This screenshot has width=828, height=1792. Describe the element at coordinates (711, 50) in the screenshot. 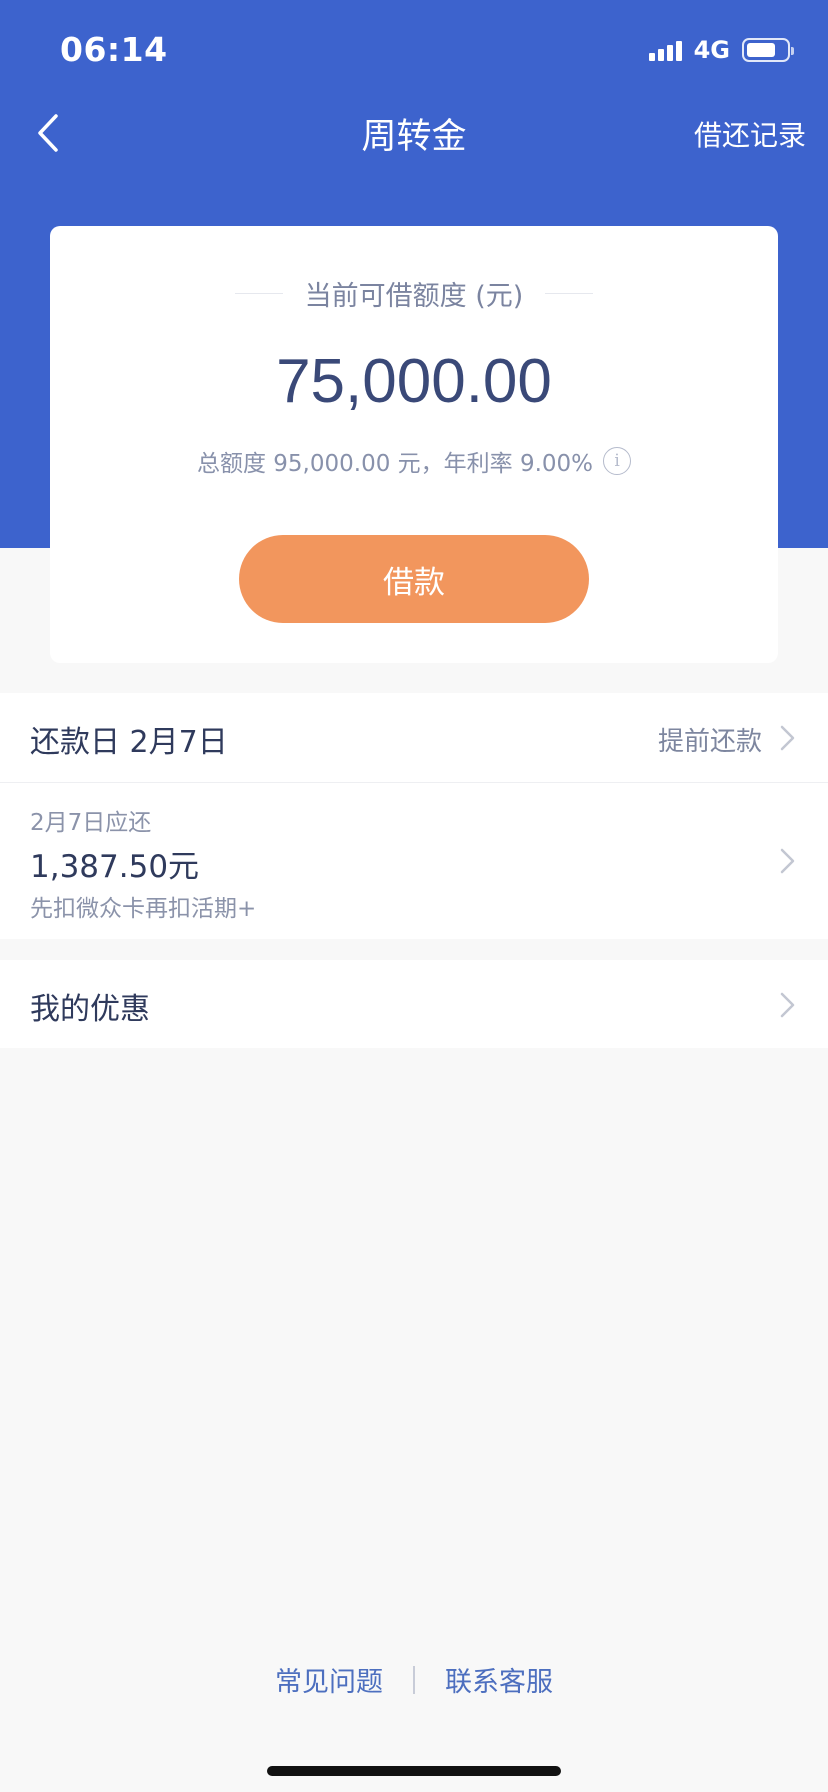

I see `network-type: 4G` at that location.